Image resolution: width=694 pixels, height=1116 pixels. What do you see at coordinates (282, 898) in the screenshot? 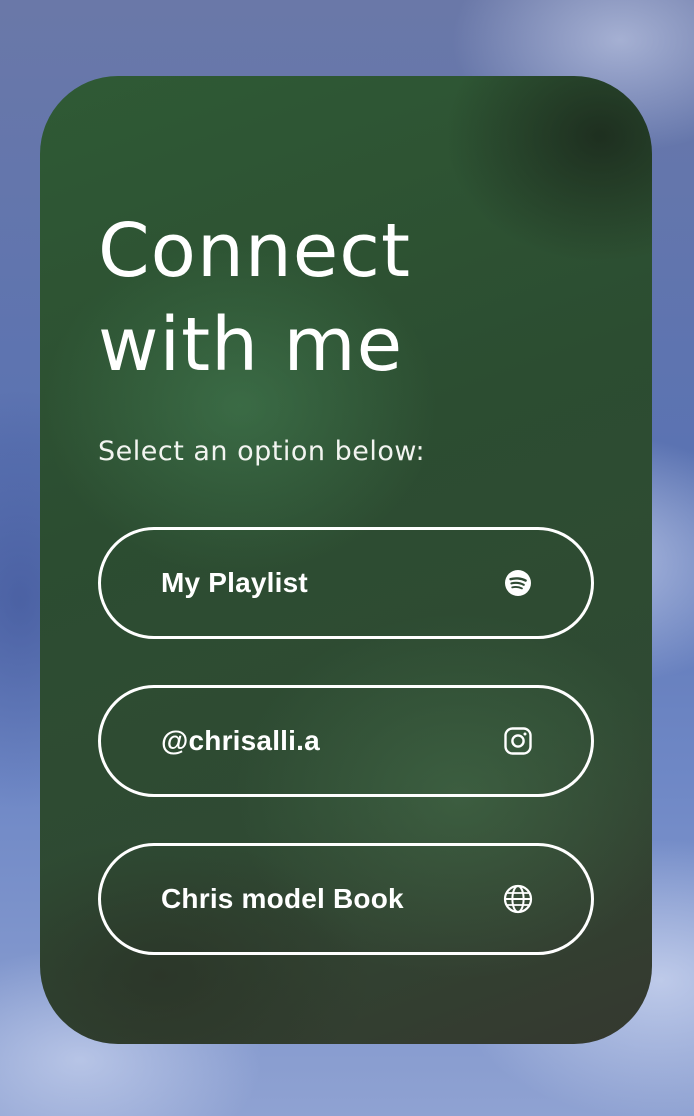
I see `model-book-link-label: Chris model Book` at bounding box center [282, 898].